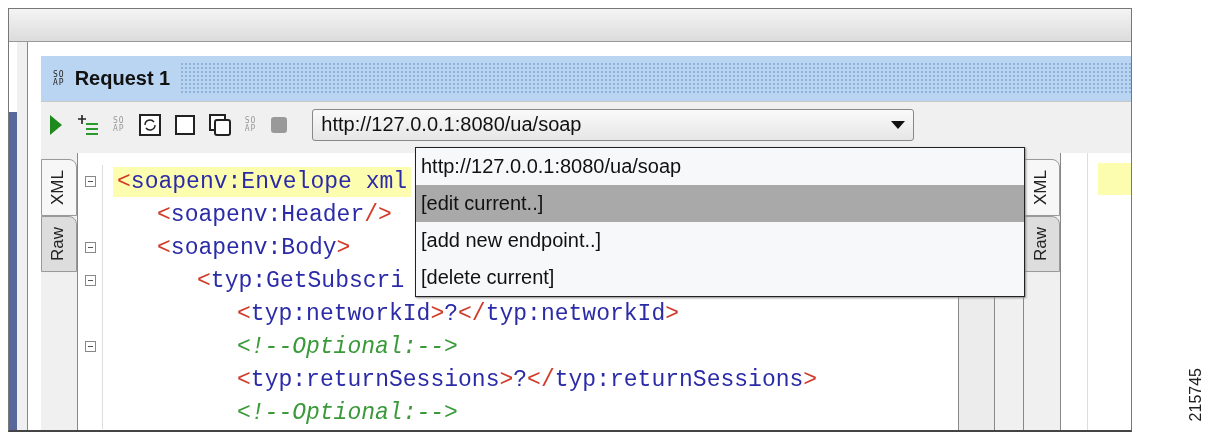  I want to click on xml-code-line: <typ:GetSubscri, so click(301, 281).